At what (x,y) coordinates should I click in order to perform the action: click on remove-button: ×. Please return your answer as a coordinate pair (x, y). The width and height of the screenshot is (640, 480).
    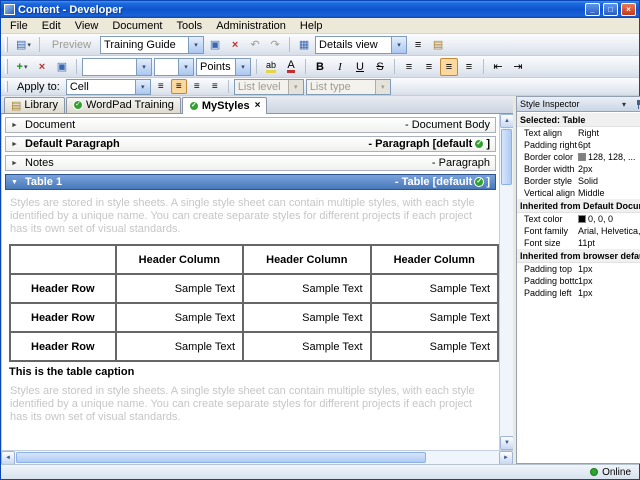
    Looking at the image, I should click on (42, 67).